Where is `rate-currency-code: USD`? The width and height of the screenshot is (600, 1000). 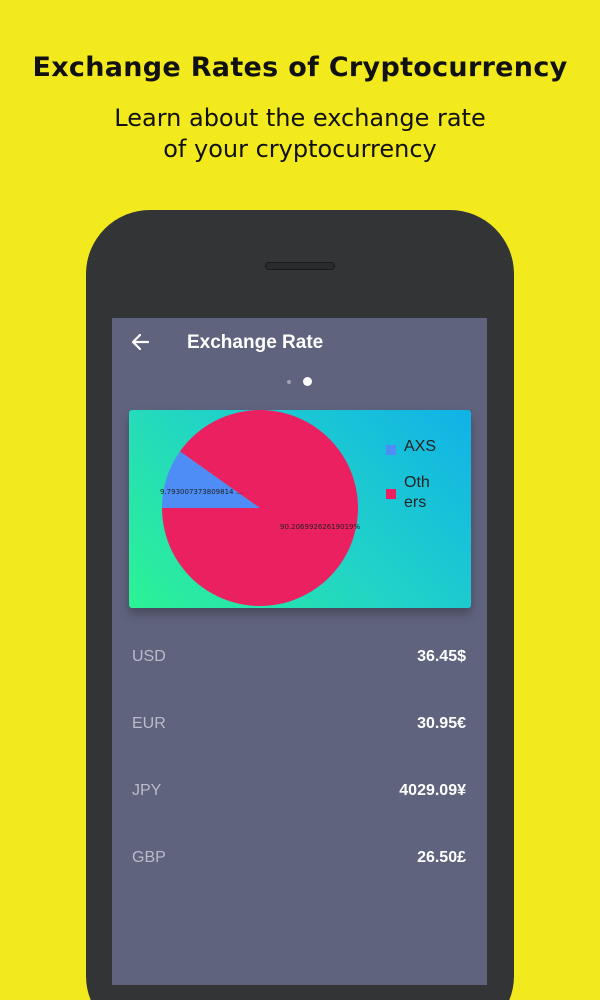 rate-currency-code: USD is located at coordinates (149, 656).